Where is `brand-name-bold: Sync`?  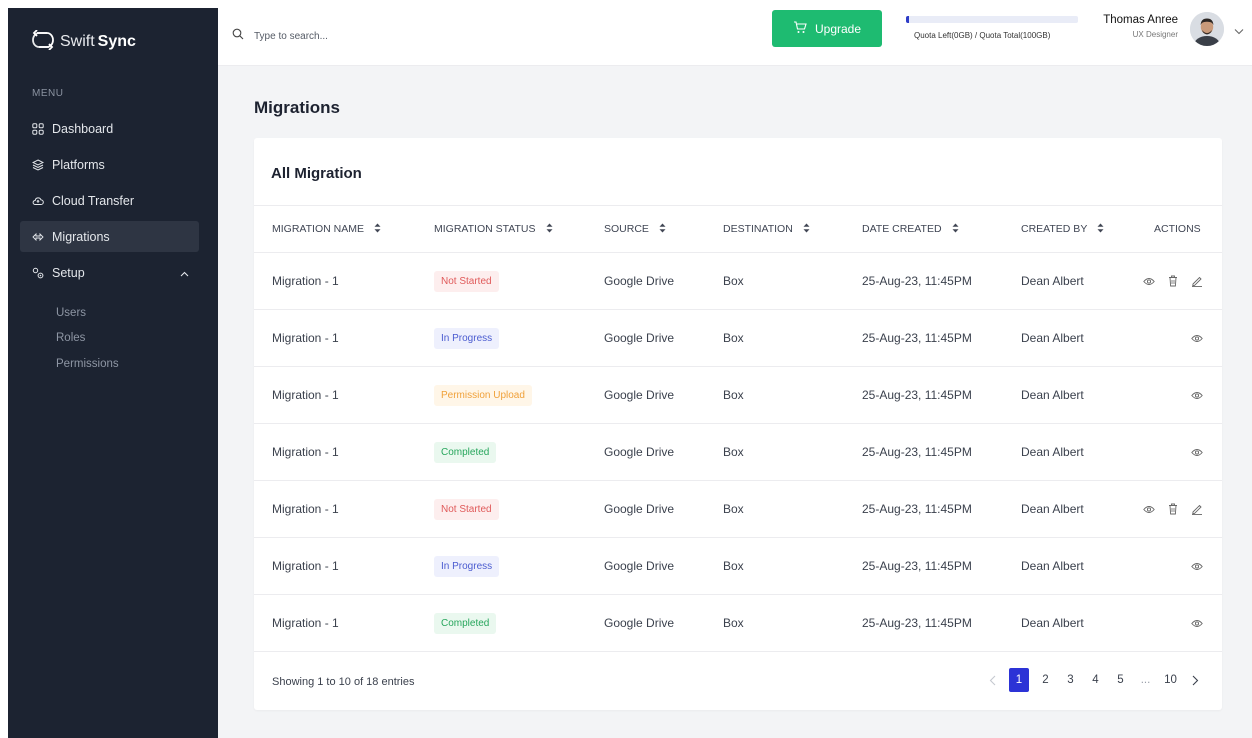
brand-name-bold: Sync is located at coordinates (116, 41).